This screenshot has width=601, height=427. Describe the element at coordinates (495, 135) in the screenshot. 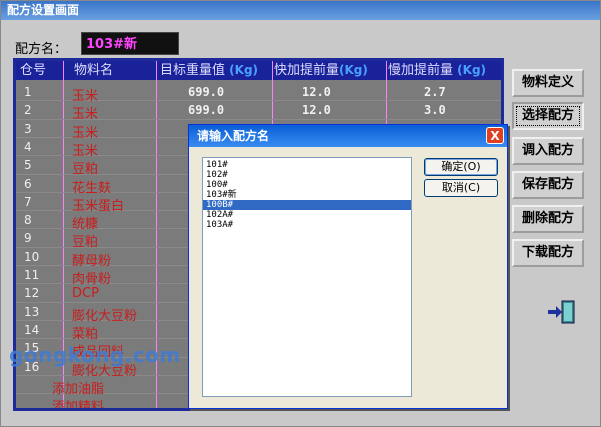

I see `close-icon: X` at that location.